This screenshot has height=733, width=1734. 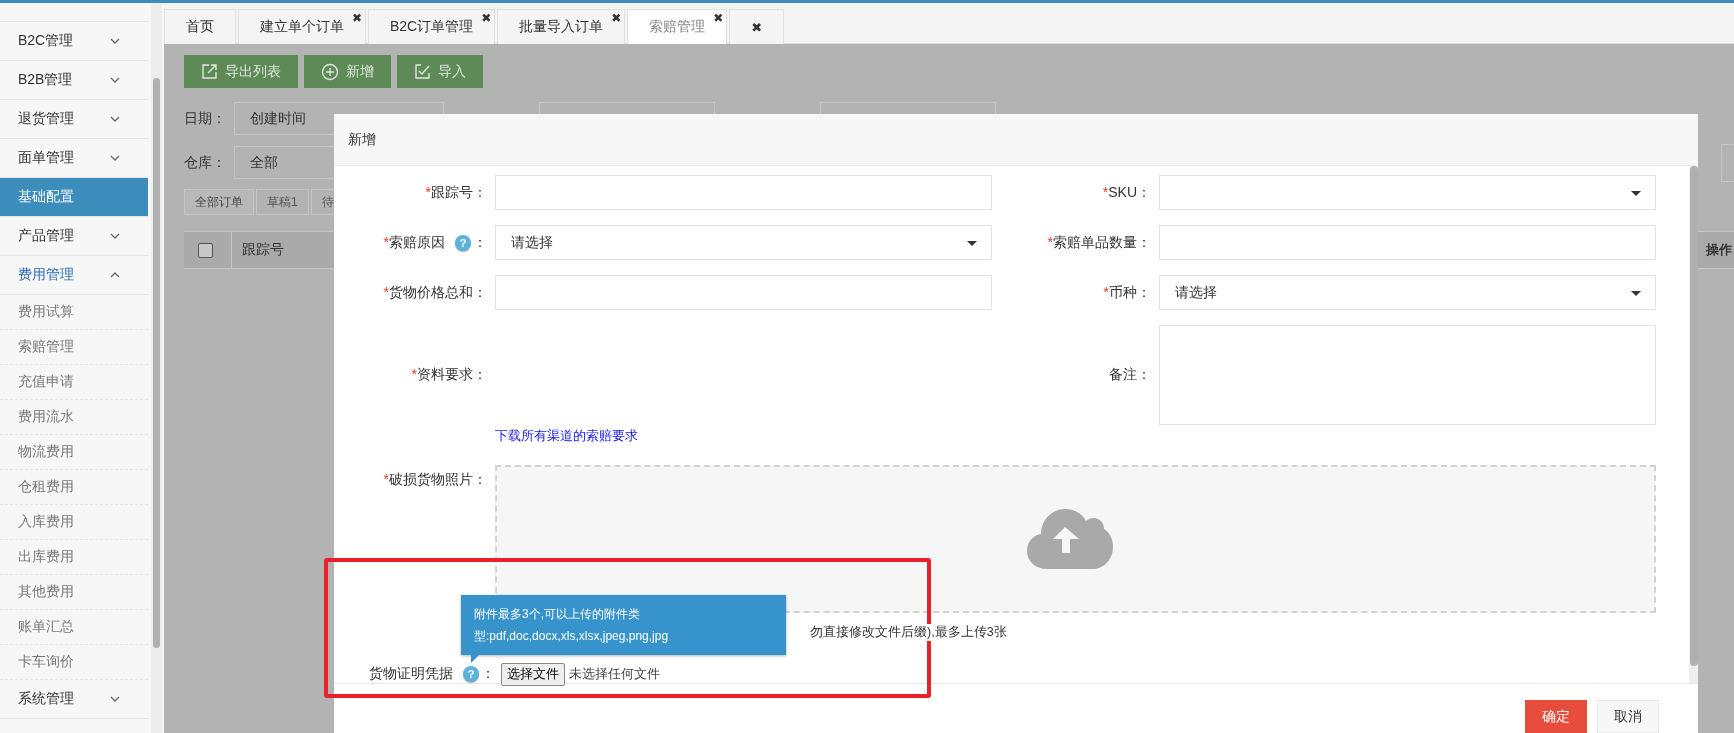 What do you see at coordinates (456, 192) in the screenshot?
I see `field-label: *跟踪号：` at bounding box center [456, 192].